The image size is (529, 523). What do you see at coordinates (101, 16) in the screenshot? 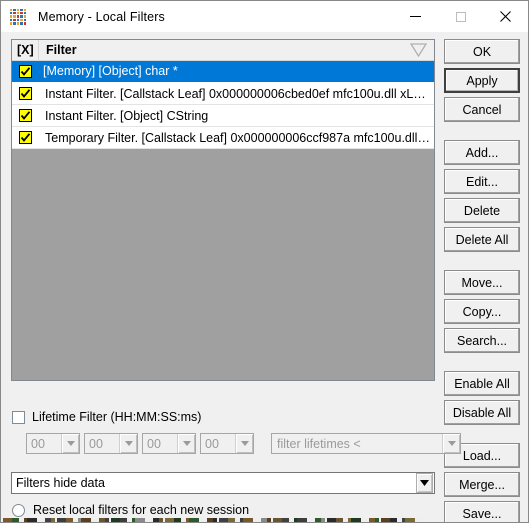
I see `window-title: Memory - Local Filters` at bounding box center [101, 16].